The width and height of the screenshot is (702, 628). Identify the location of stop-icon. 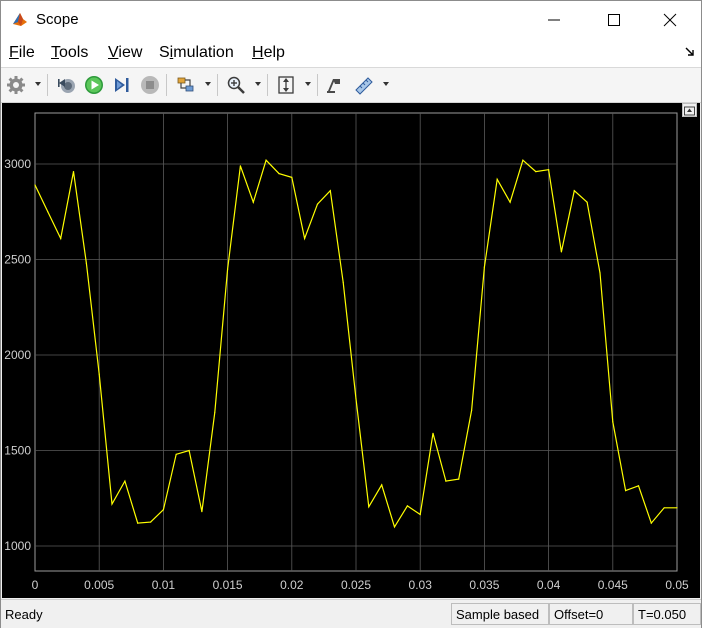
(150, 85).